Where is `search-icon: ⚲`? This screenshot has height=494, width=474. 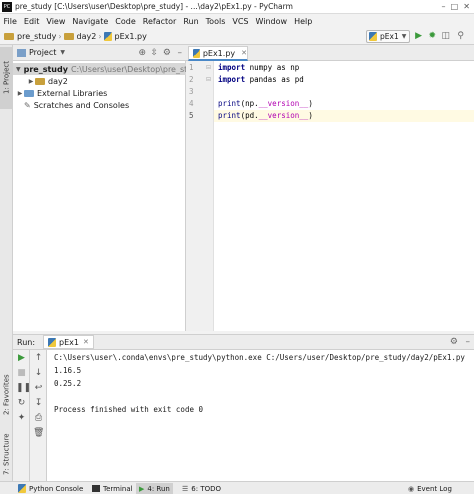
search-icon: ⚲ is located at coordinates (460, 36).